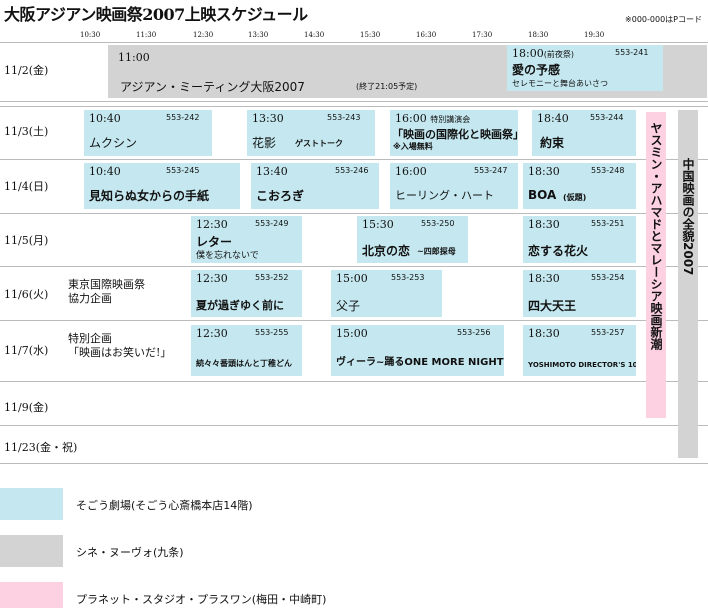 The height and width of the screenshot is (614, 708). I want to click on event-sub: ~四郎探母, so click(436, 251).